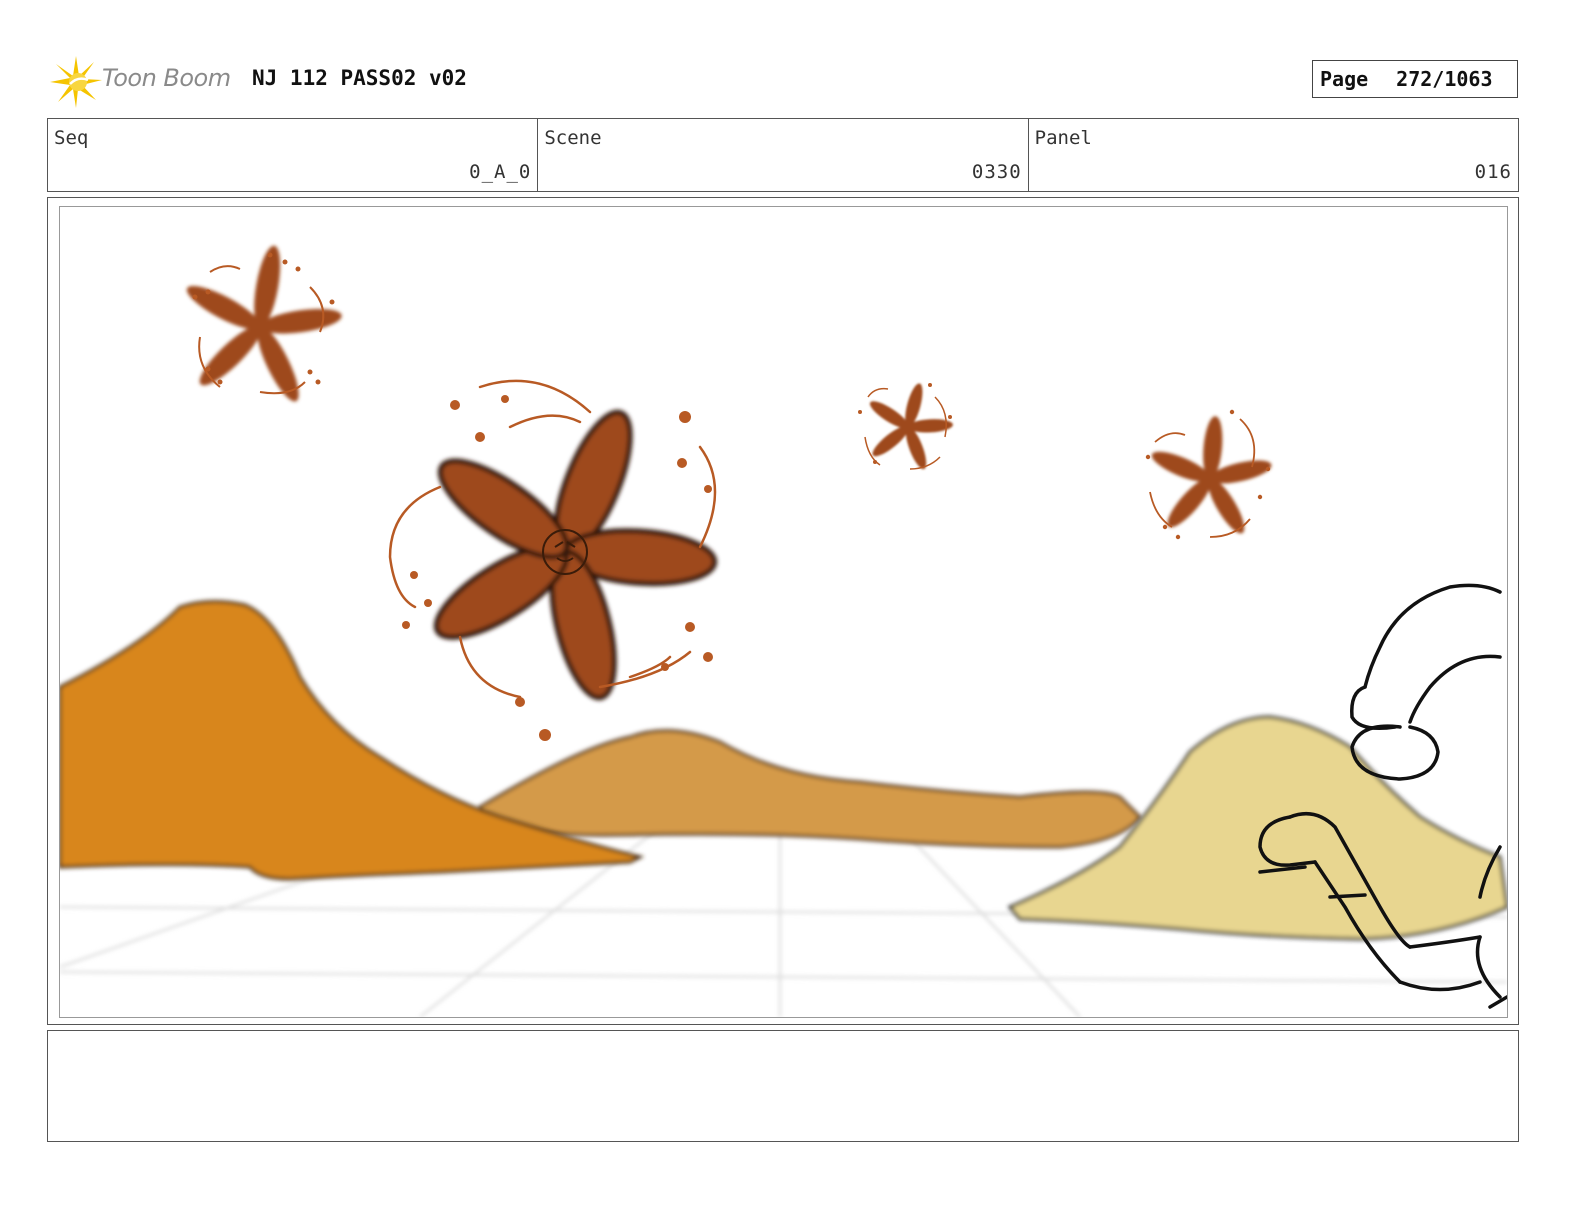 The width and height of the screenshot is (1584, 1224). I want to click on toon-boom-logo: Toon Boom, so click(143, 82).